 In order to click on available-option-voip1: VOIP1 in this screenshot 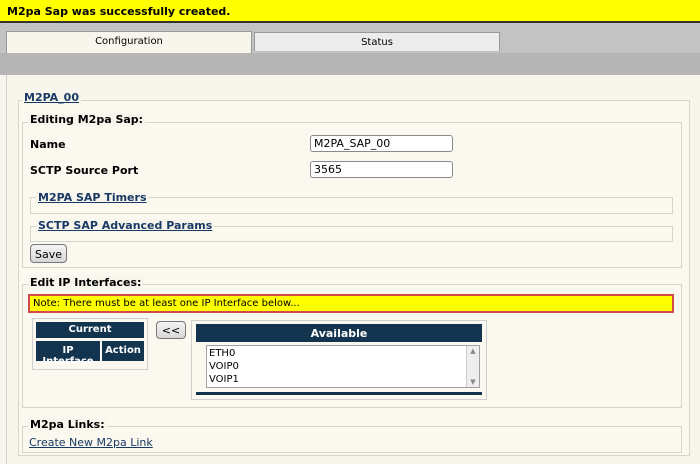, I will do `click(344, 379)`.